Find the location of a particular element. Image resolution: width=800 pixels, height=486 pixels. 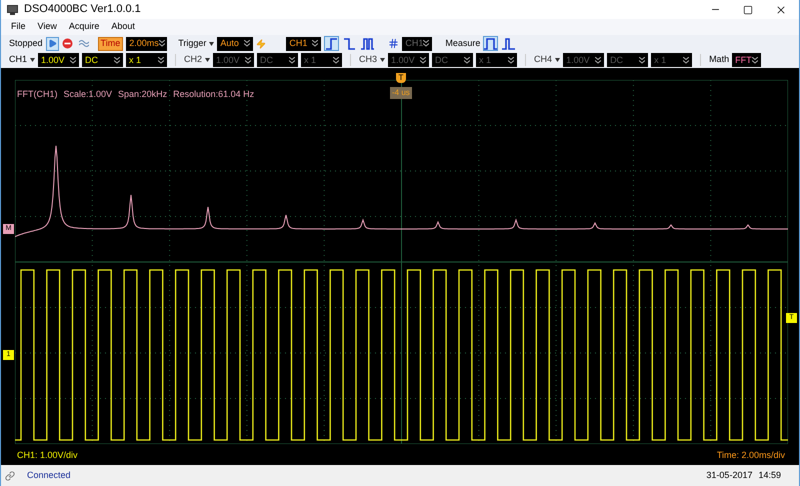

trigger-position-marker: T is located at coordinates (401, 78).